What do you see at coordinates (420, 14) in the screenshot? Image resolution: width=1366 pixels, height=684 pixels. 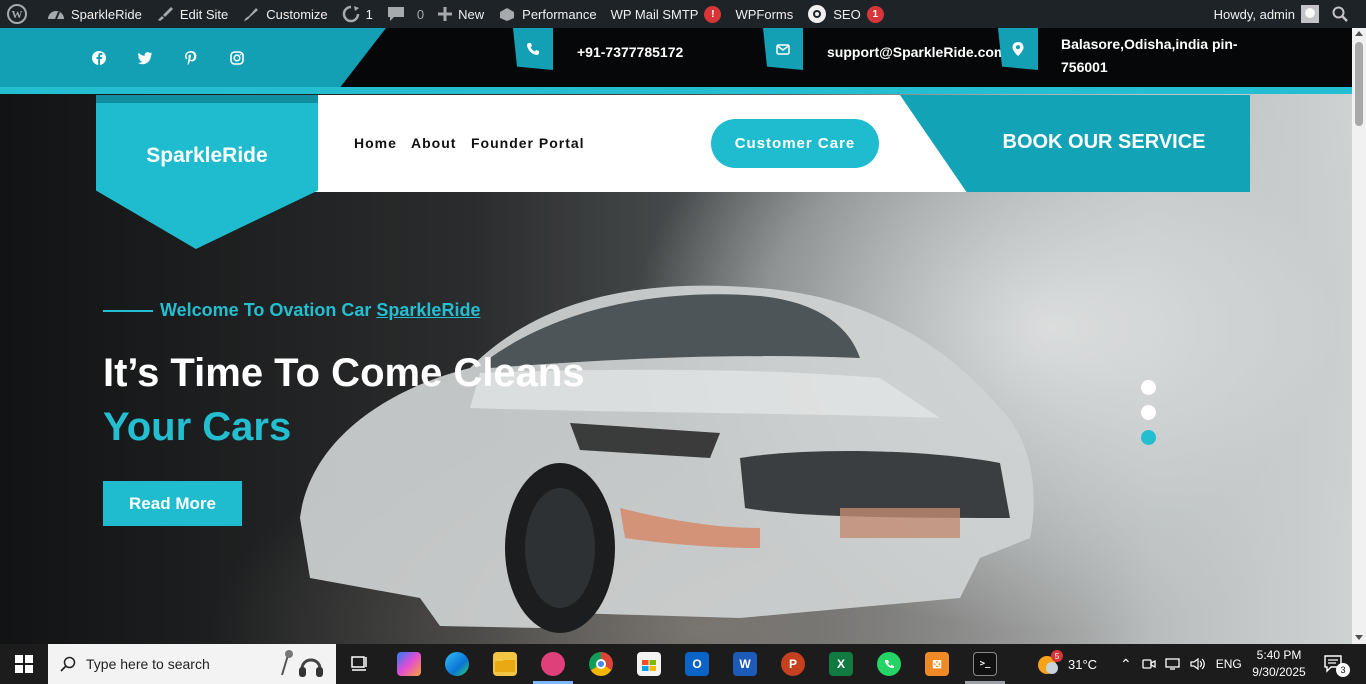 I see `comments-count: 0` at bounding box center [420, 14].